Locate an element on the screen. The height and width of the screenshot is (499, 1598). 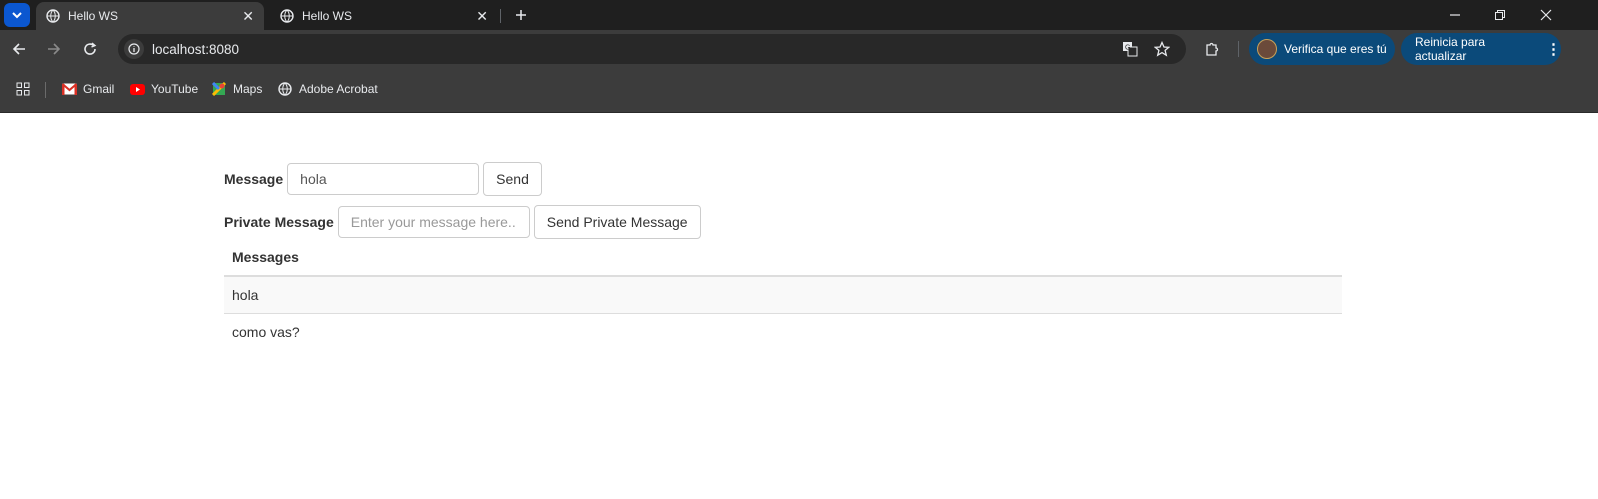
avatar is located at coordinates (1267, 49).